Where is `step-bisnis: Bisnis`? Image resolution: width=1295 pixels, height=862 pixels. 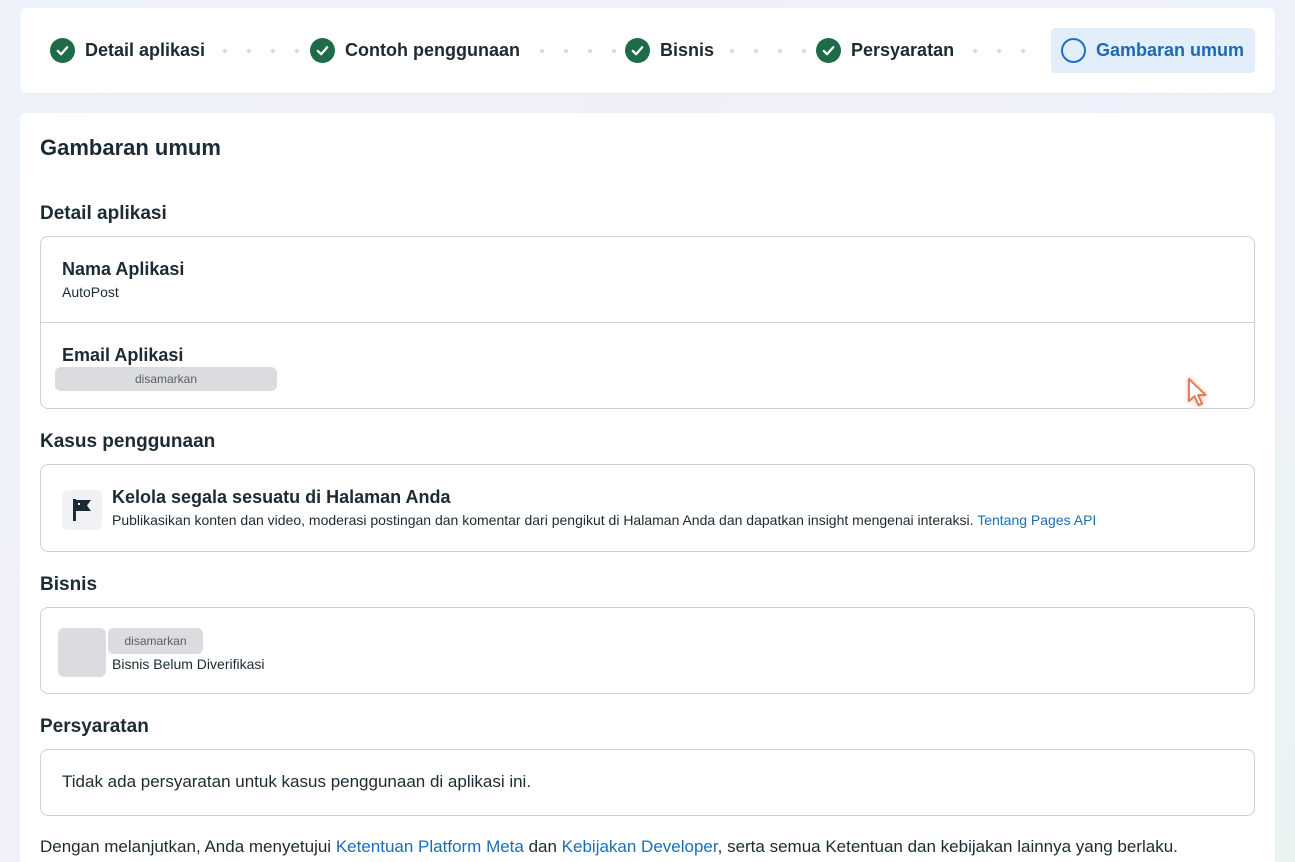 step-bisnis: Bisnis is located at coordinates (669, 50).